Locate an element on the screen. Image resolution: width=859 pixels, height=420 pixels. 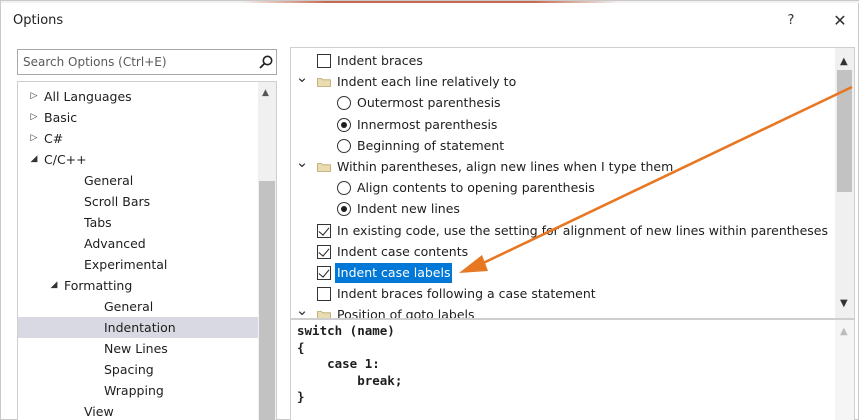
tree-item-label: Spacing is located at coordinates (129, 369).